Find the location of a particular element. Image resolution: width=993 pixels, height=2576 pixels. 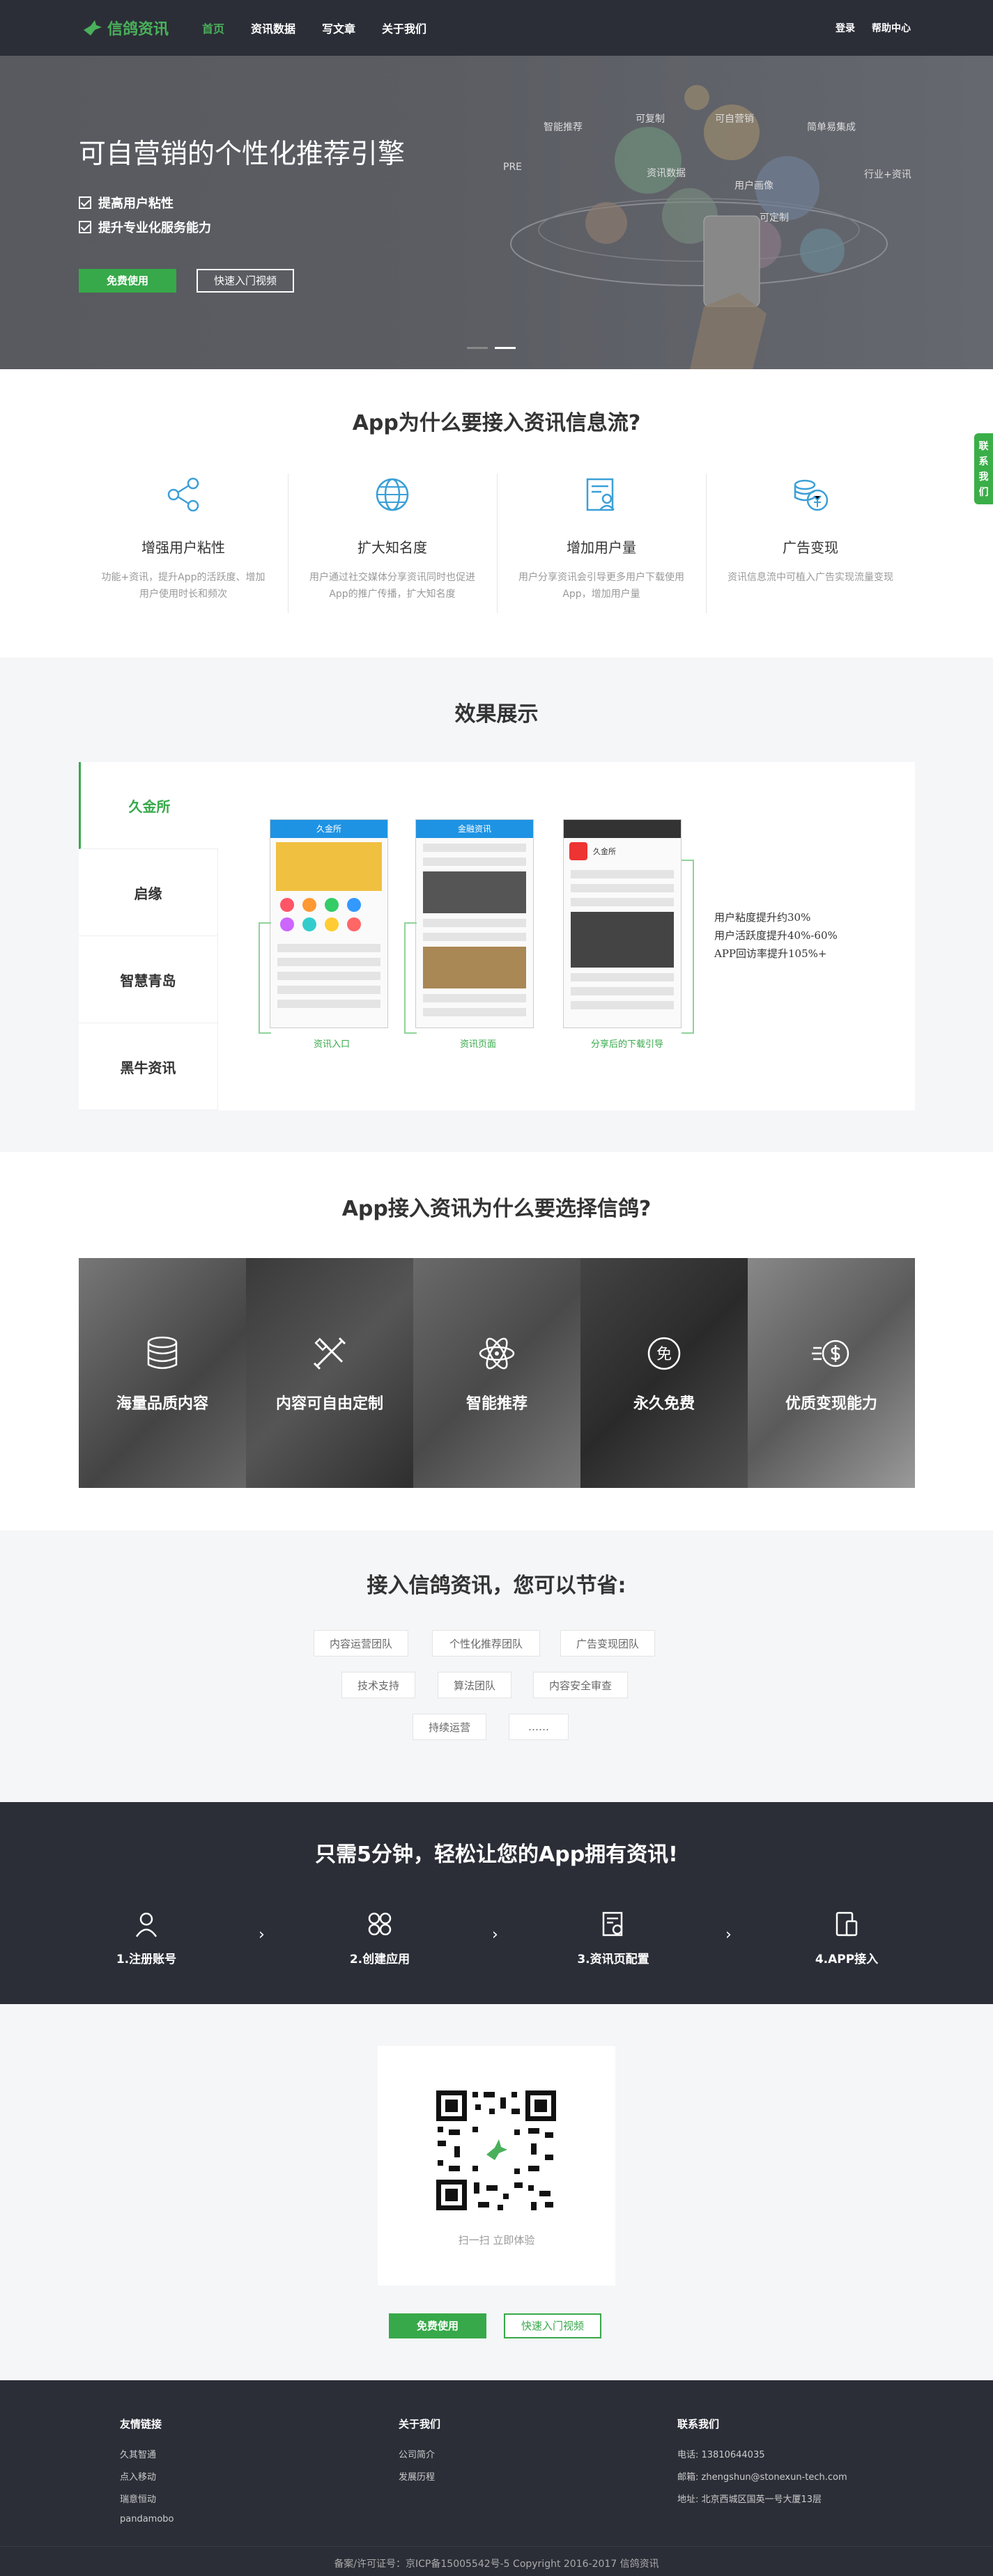

phone-header: 金融资讯 is located at coordinates (474, 829).